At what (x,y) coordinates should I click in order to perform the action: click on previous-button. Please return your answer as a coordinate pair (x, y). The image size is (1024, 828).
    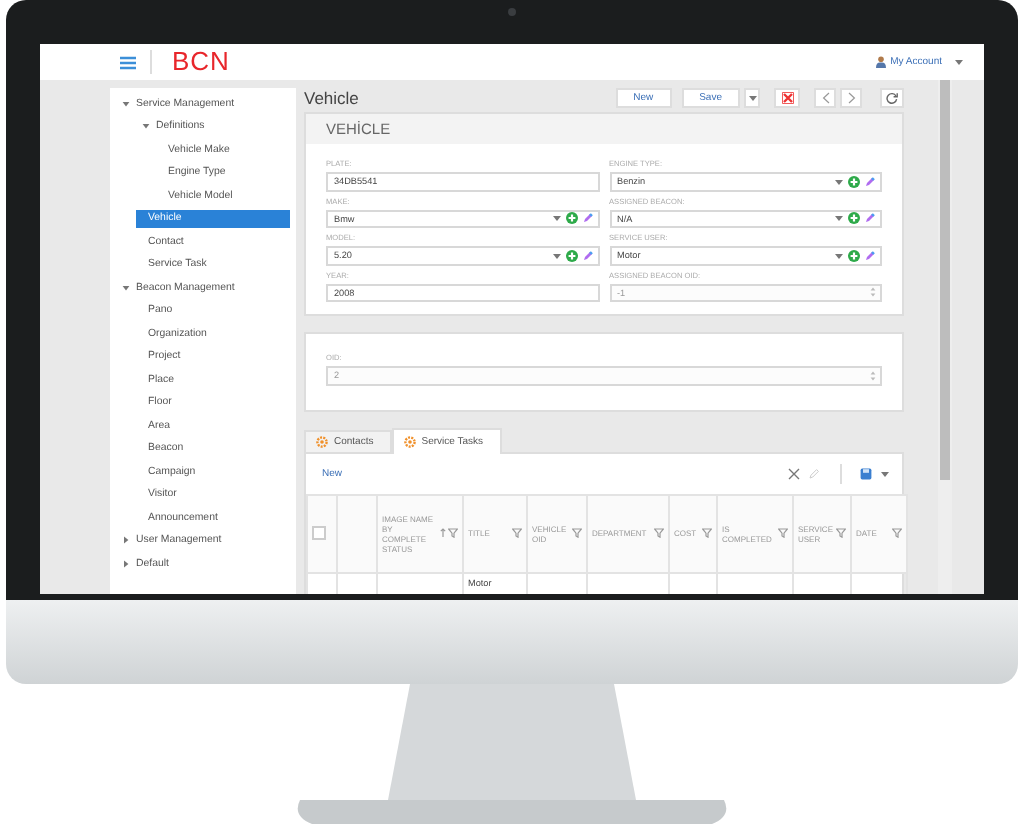
    Looking at the image, I should click on (825, 98).